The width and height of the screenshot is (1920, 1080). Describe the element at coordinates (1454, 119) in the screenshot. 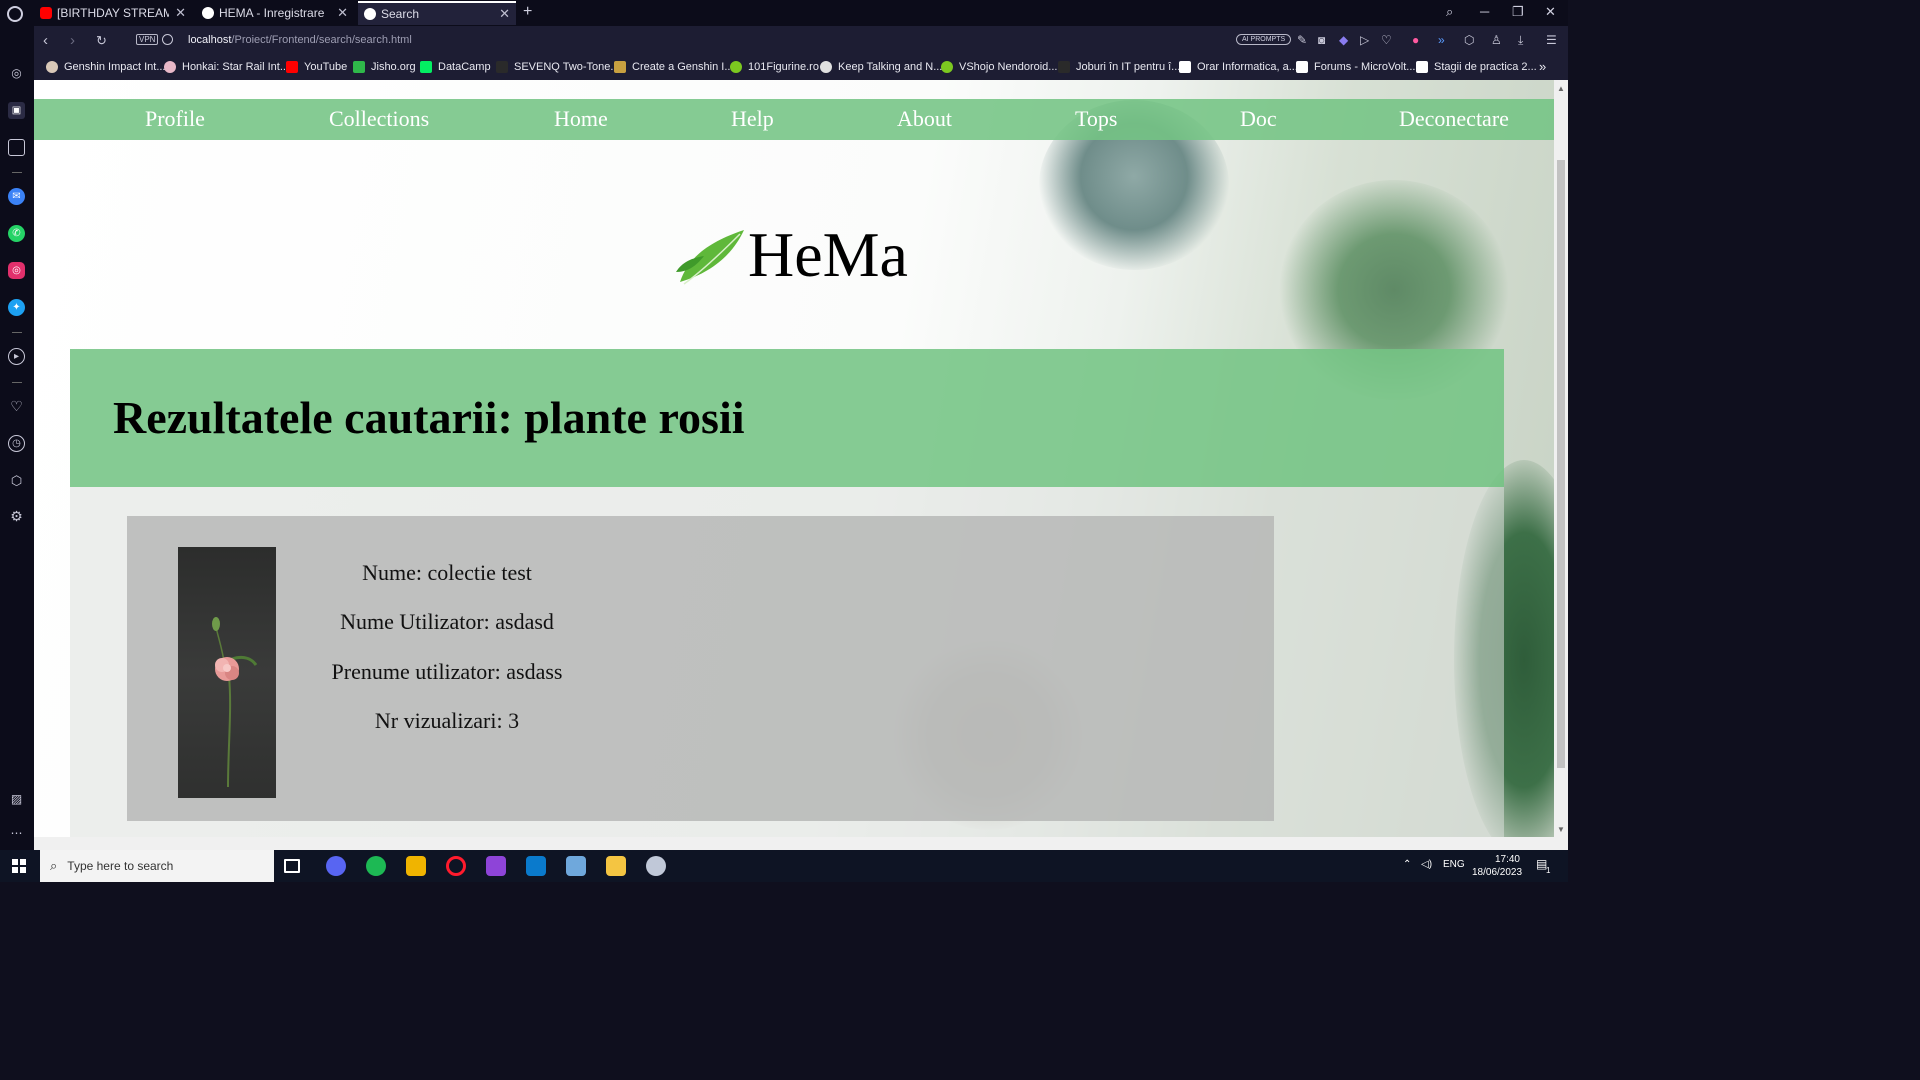

I see `nav-deconectare: Deconectare` at that location.